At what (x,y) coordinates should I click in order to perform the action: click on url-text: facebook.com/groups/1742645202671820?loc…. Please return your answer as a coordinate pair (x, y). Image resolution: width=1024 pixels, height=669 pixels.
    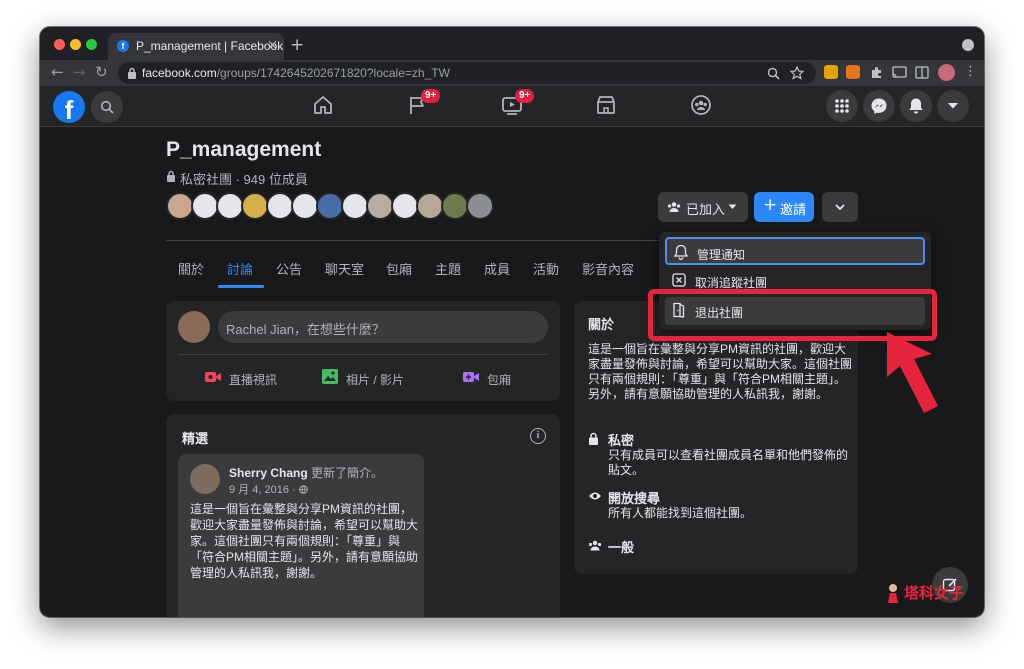
    Looking at the image, I should click on (296, 73).